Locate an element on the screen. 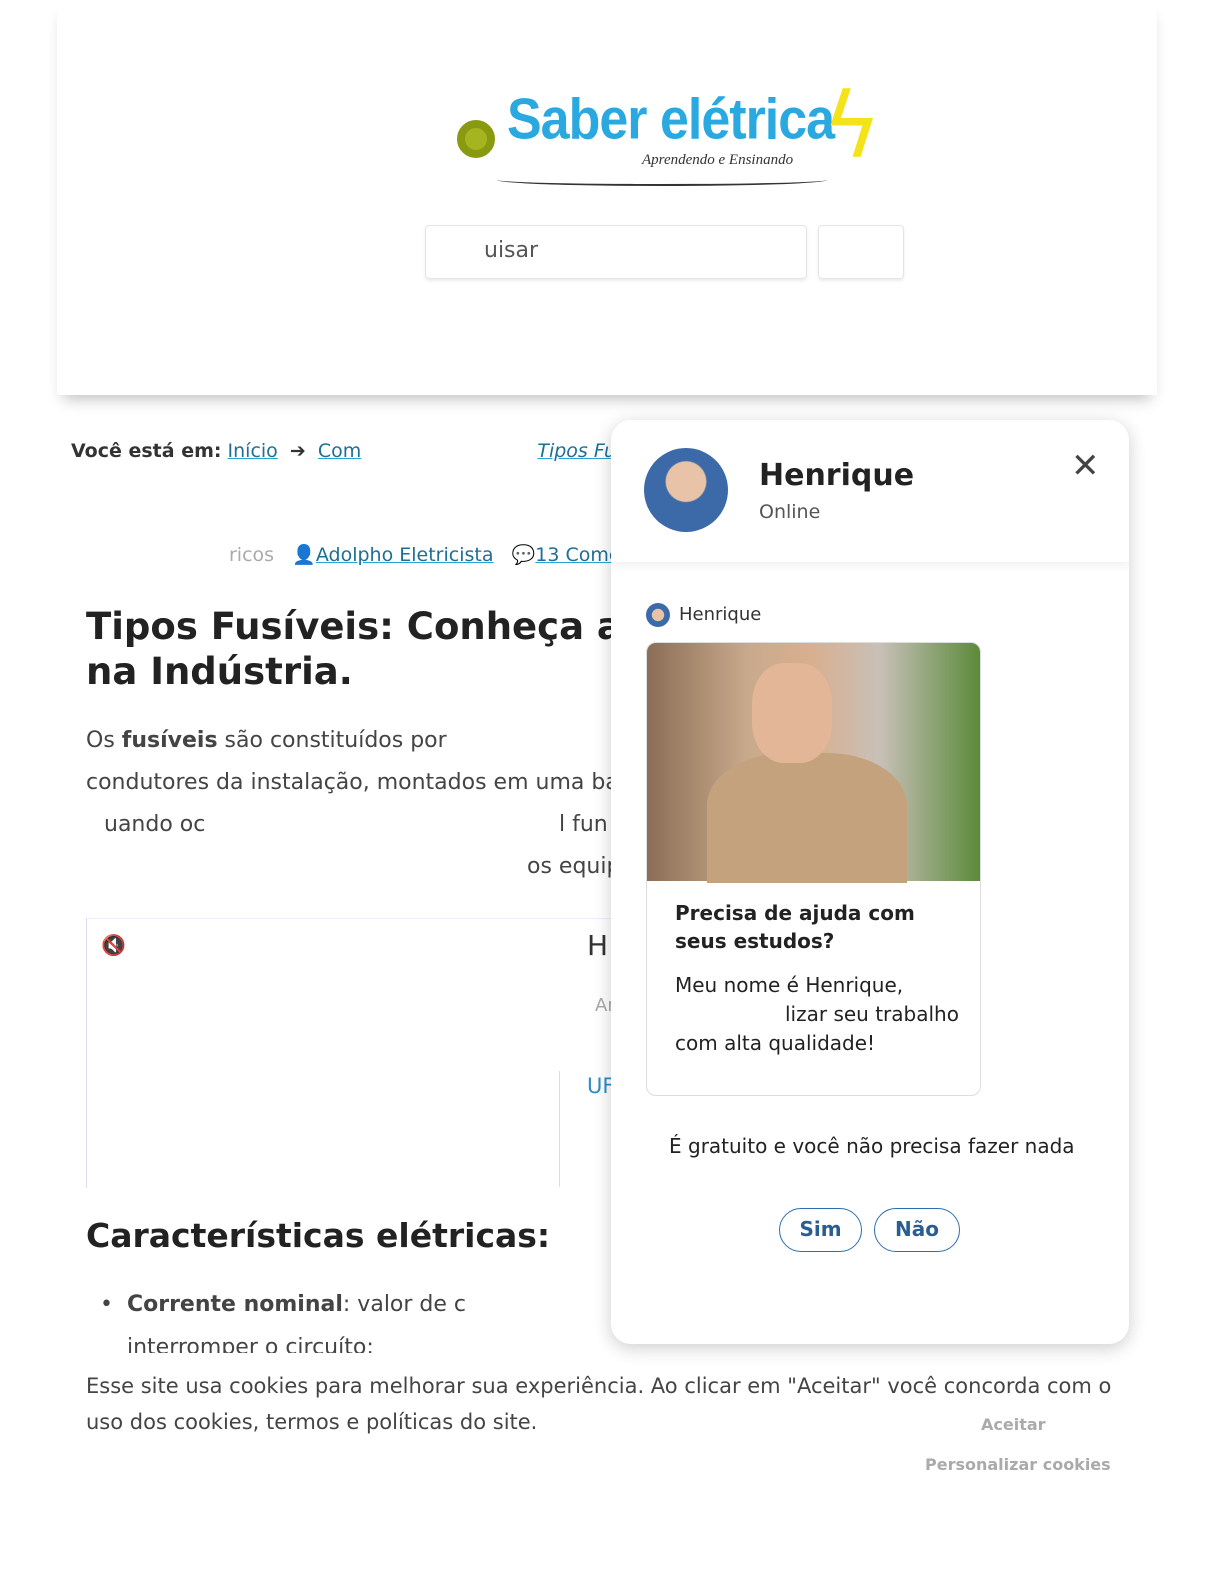 This screenshot has height=1584, width=1224. paragraph: l fun is located at coordinates (583, 824).